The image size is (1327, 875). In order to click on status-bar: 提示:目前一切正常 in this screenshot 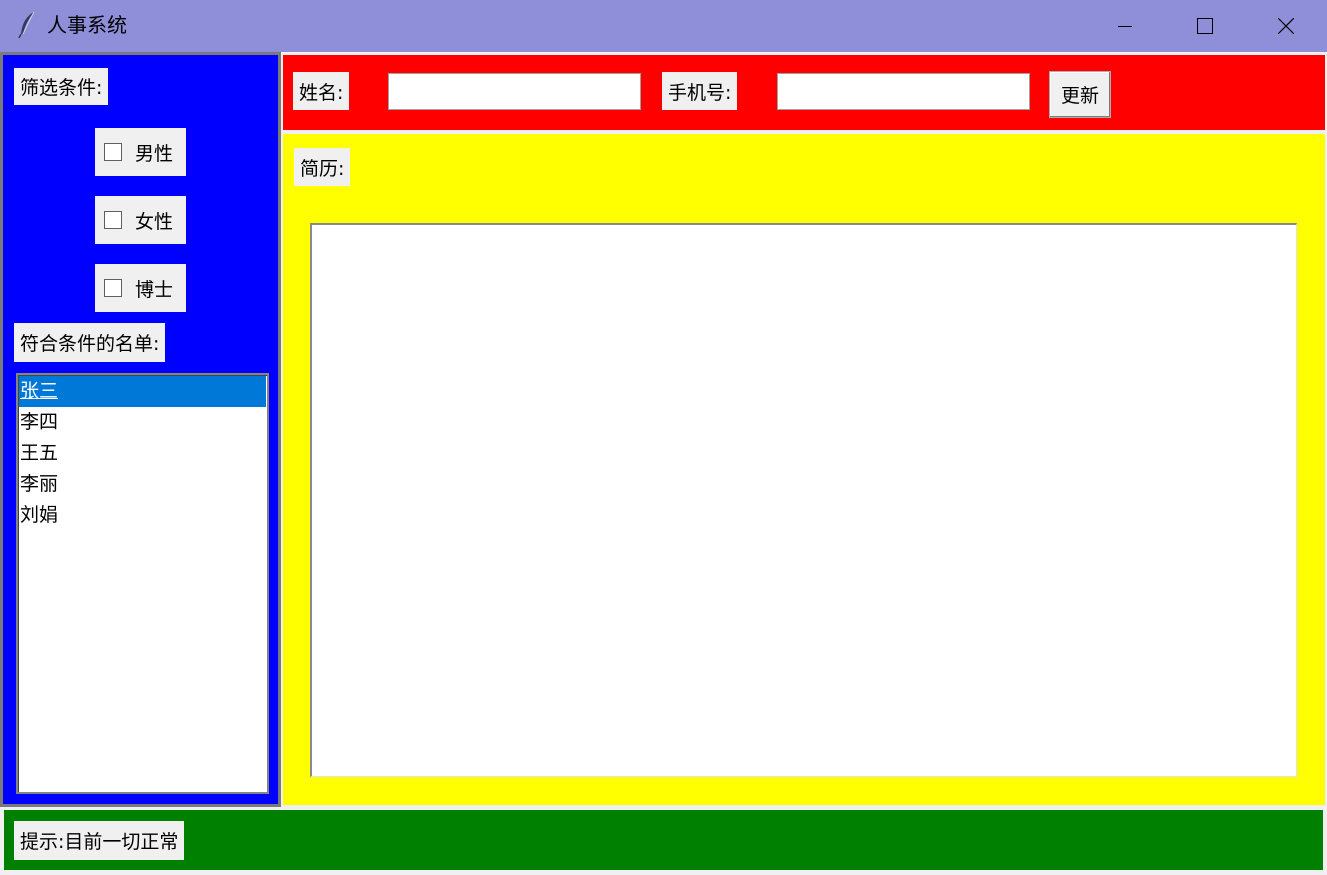, I will do `click(663, 840)`.